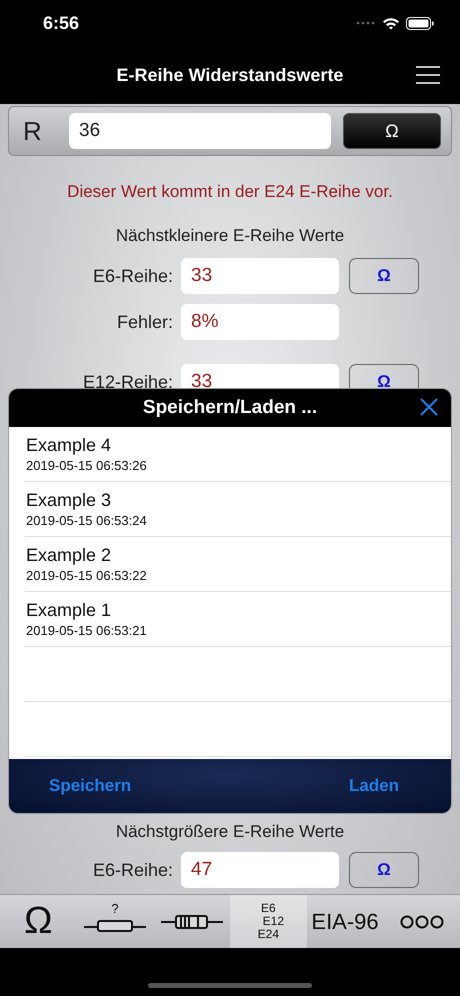  What do you see at coordinates (69, 610) in the screenshot?
I see `entry-name: Example 1` at bounding box center [69, 610].